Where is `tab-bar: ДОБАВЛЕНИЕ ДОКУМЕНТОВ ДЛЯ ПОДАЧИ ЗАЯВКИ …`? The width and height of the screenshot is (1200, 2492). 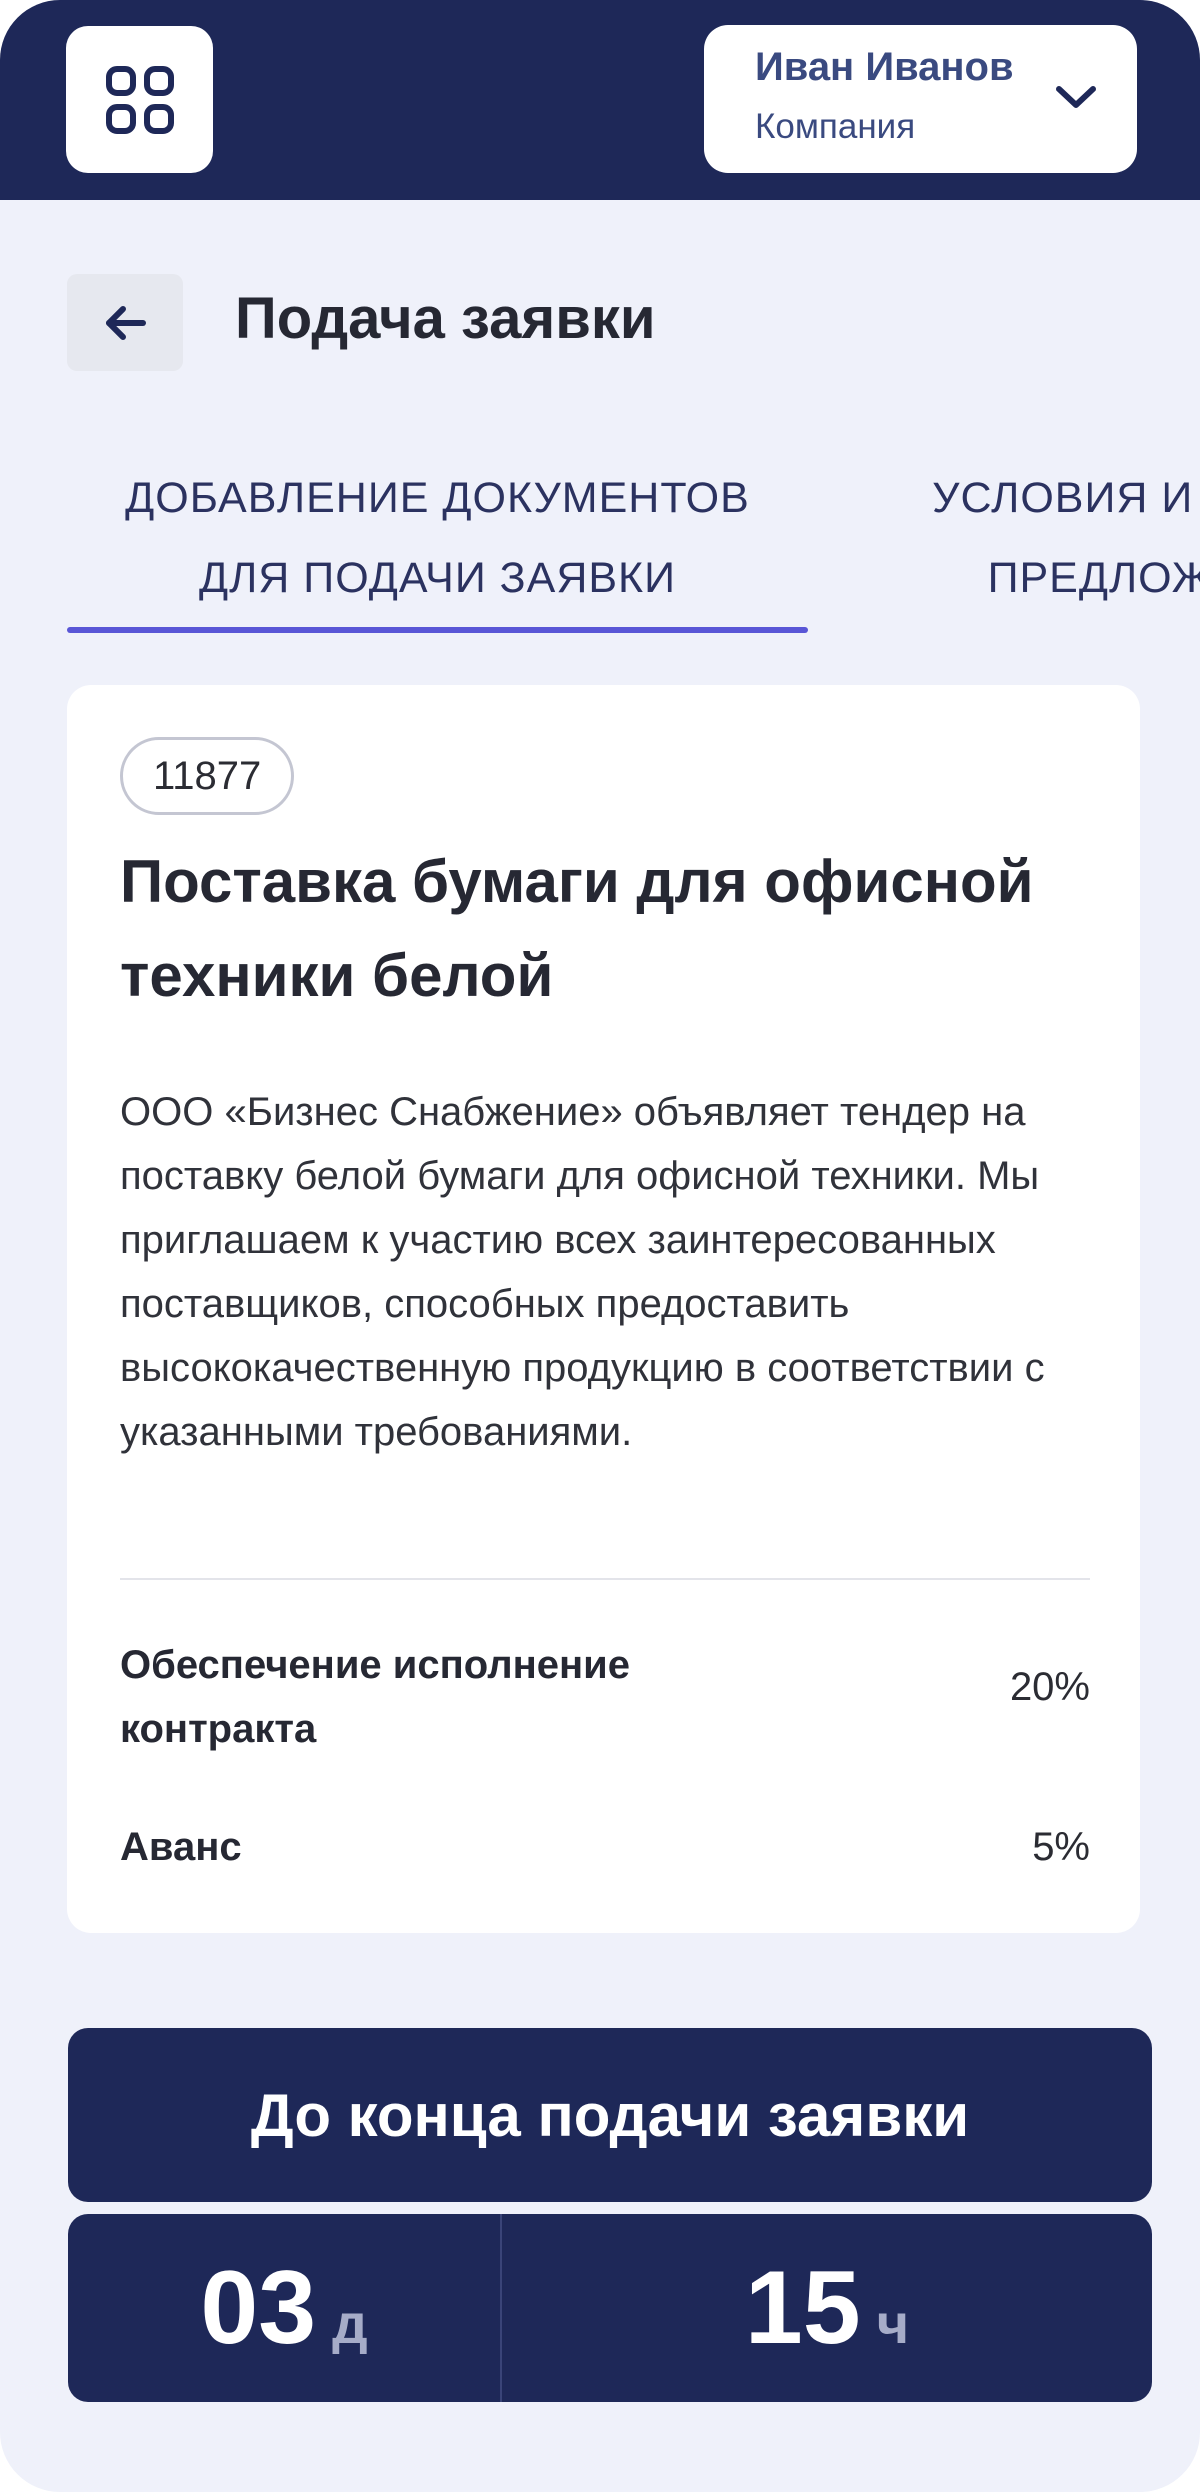 tab-bar: ДОБАВЛЕНИЕ ДОКУМЕНТОВ ДЛЯ ПОДАЧИ ЗАЯВКИ … is located at coordinates (600, 540).